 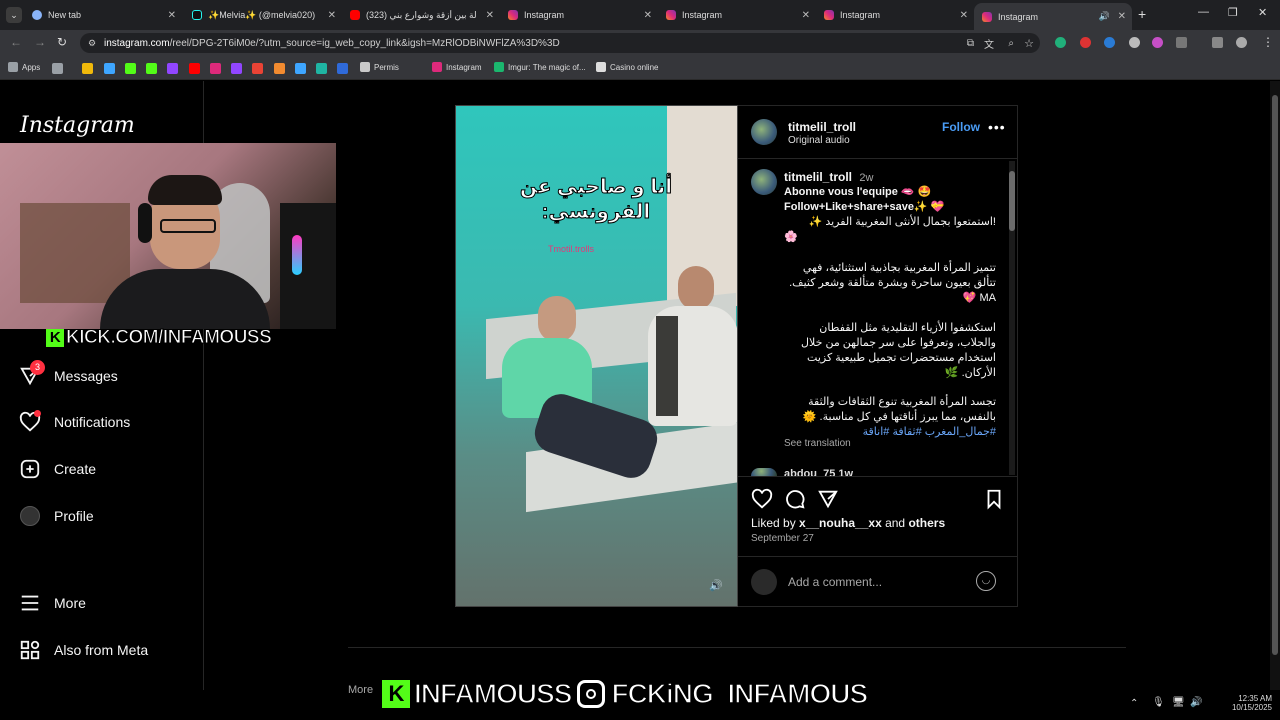 I want to click on close-window-button: ✕, so click(x=1262, y=12).